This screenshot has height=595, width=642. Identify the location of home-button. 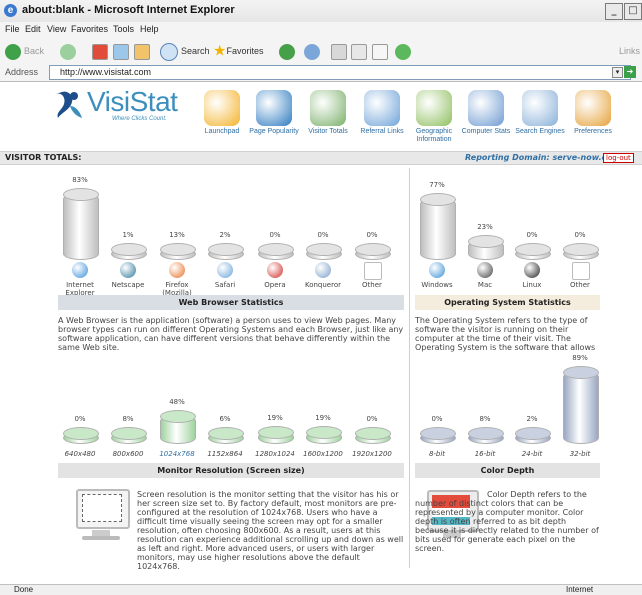
(142, 51).